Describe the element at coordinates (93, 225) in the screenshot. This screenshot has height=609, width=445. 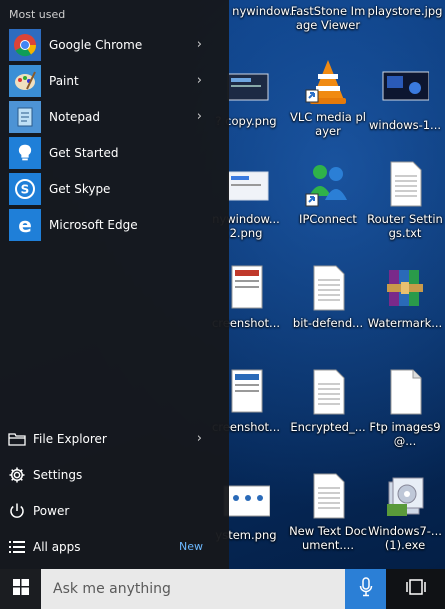
I see `app-label: Microsoft Edge` at that location.